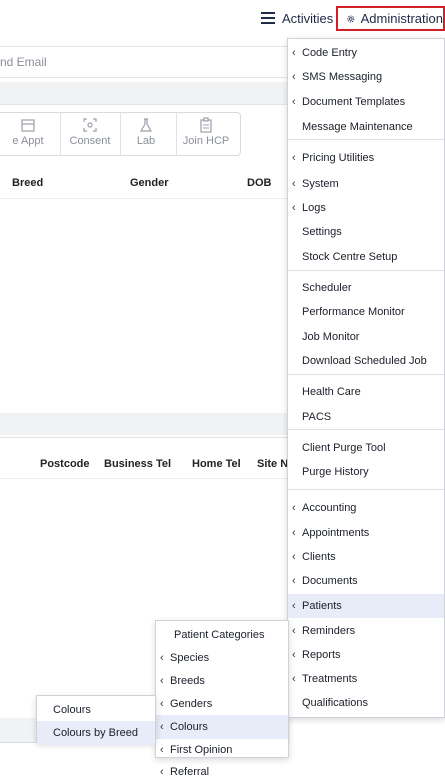 The image size is (445, 784). What do you see at coordinates (366, 53) in the screenshot?
I see `admin-menu-item-code-entry: ‹ Code Entry` at bounding box center [366, 53].